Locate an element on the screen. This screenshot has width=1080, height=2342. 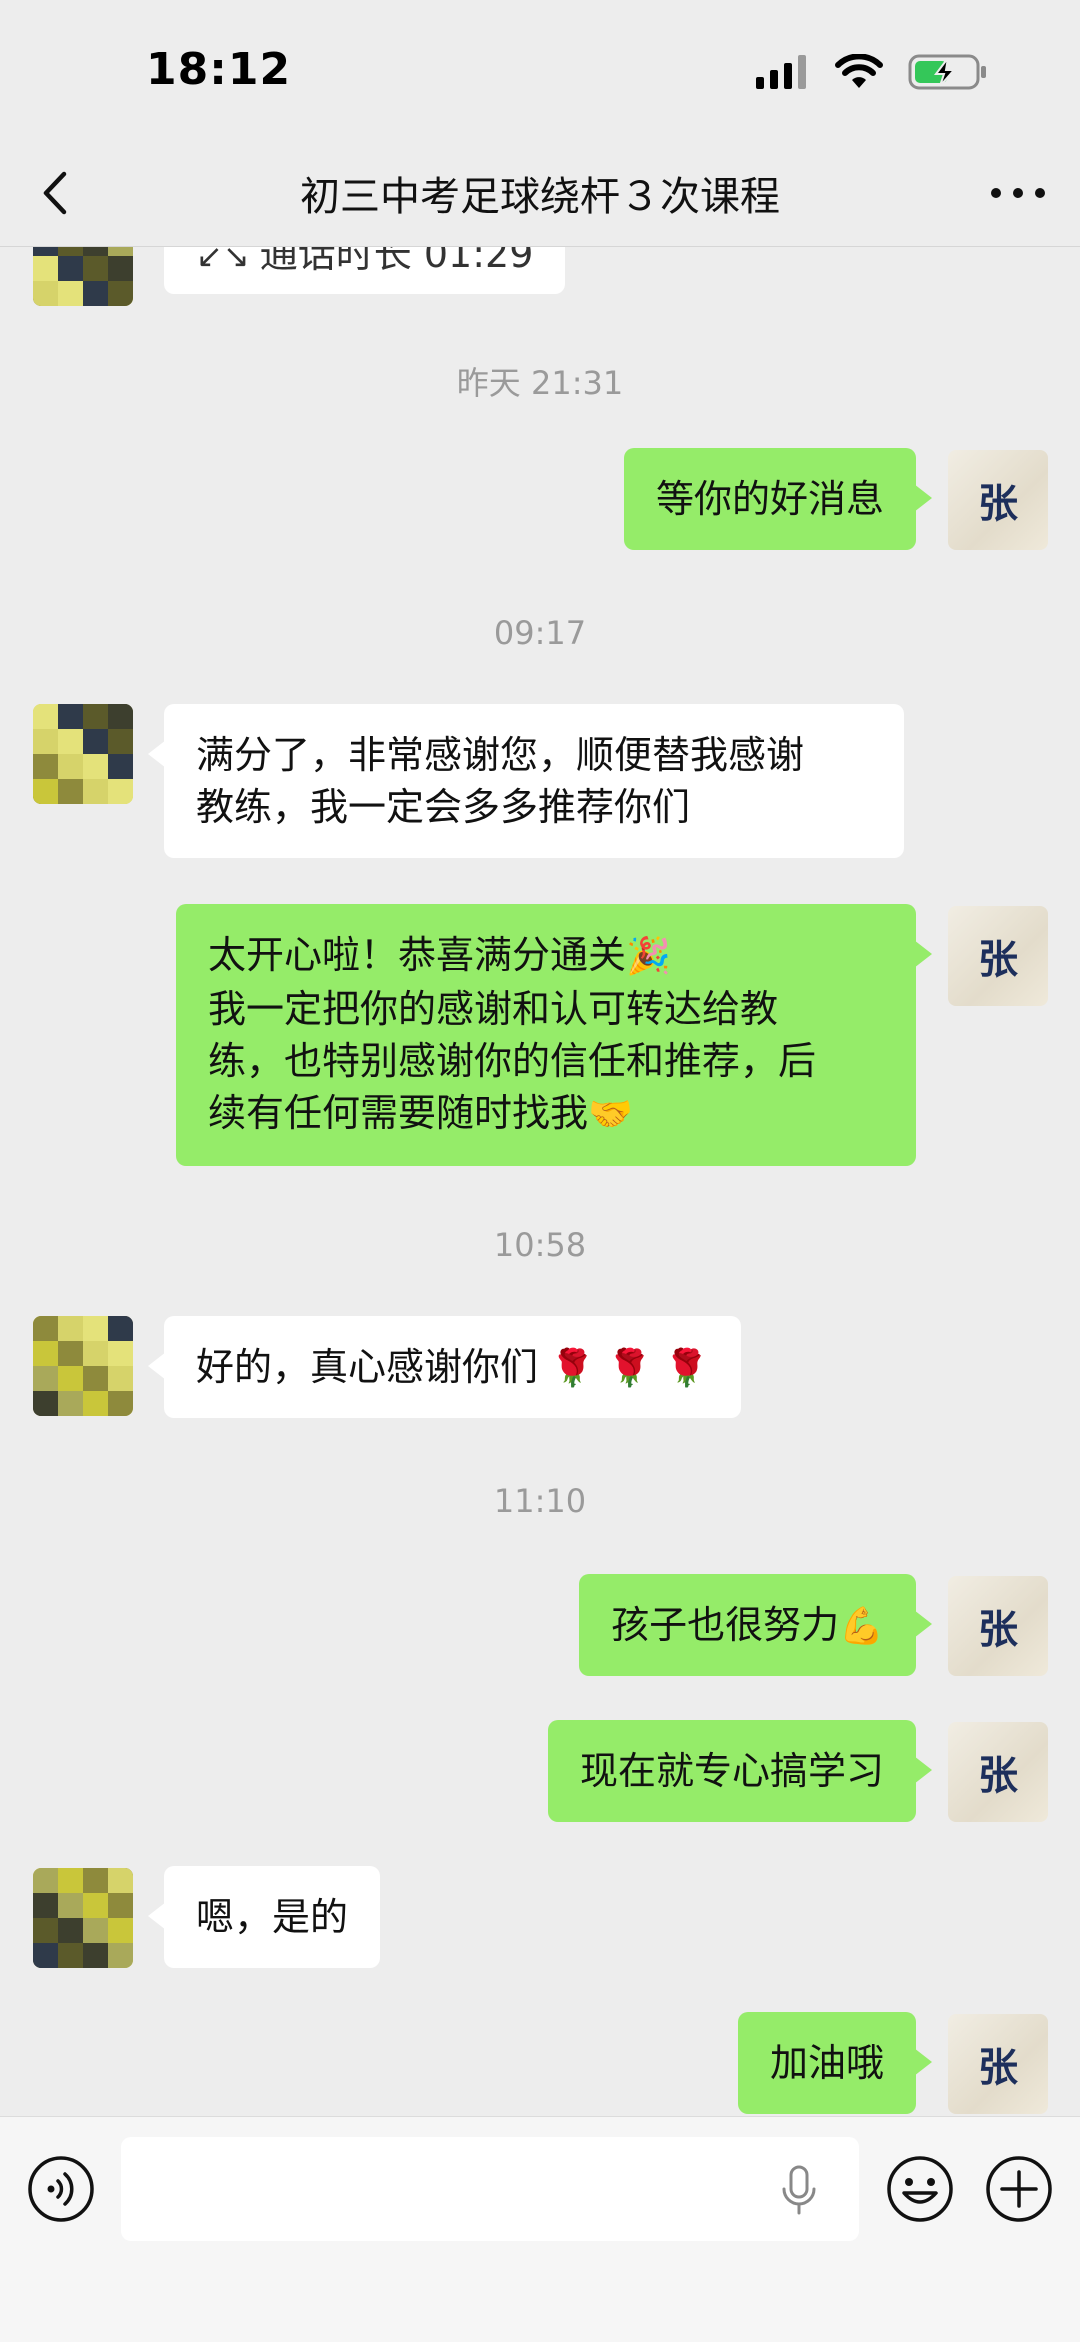
my-message-bubble: 等你的好消息 is located at coordinates (778, 499).